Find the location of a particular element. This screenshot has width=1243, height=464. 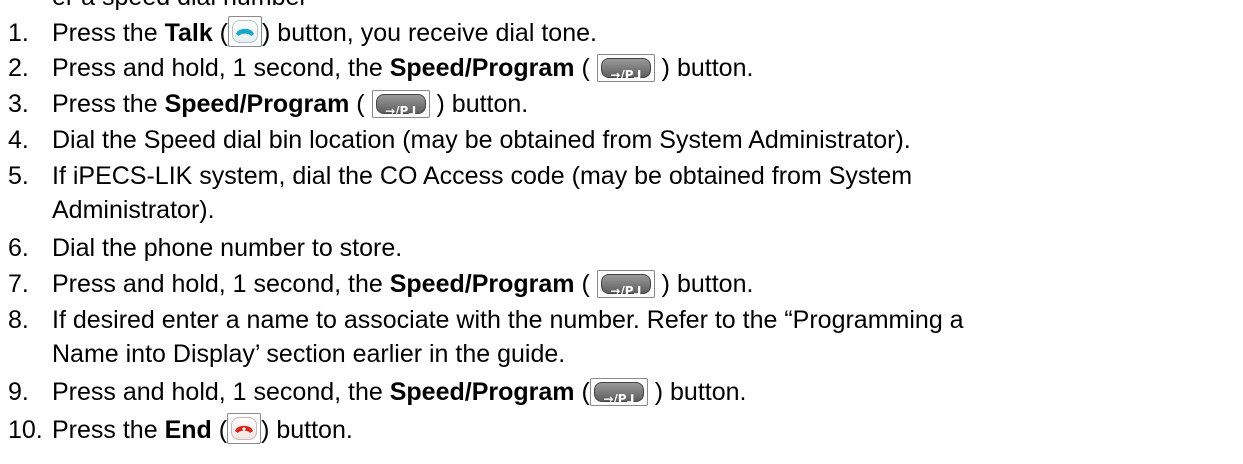

step-number: 8. is located at coordinates (18, 320).